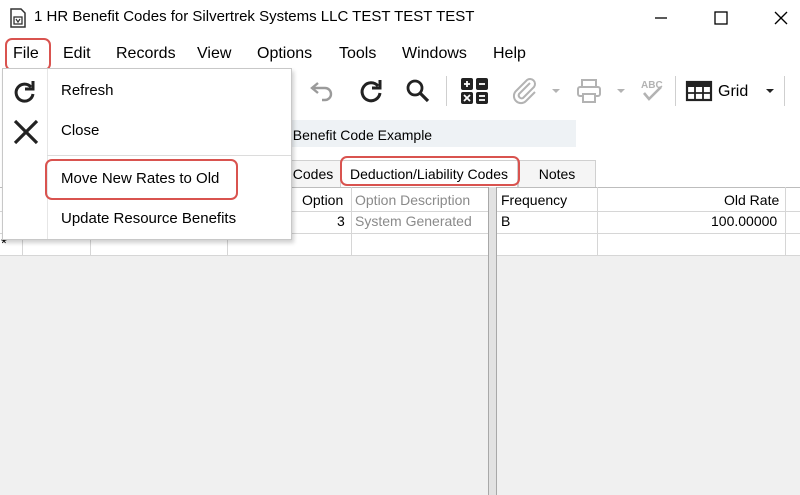  What do you see at coordinates (371, 91) in the screenshot?
I see `refresh-icon` at bounding box center [371, 91].